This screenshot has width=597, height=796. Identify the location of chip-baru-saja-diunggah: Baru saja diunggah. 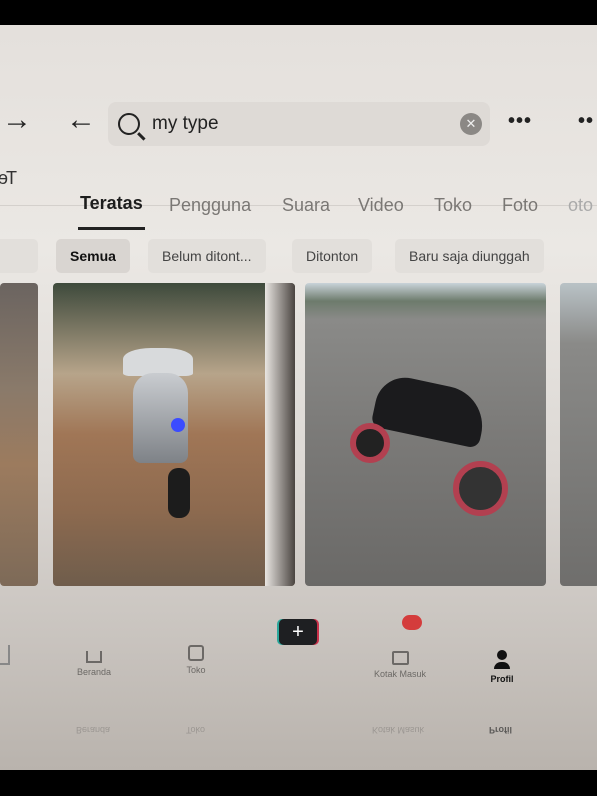
(469, 256).